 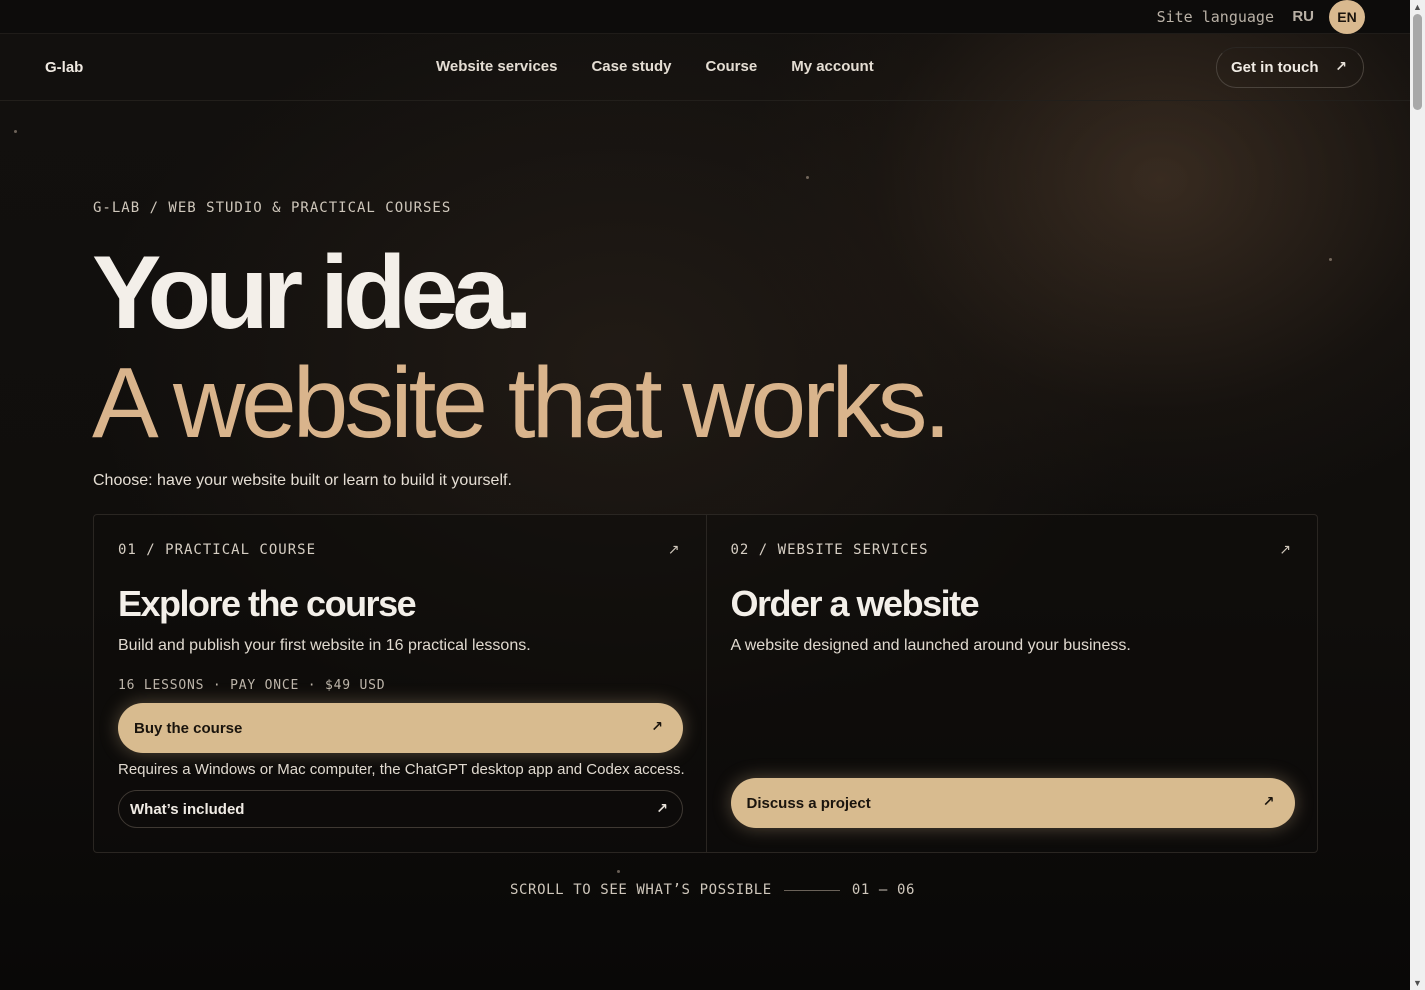 What do you see at coordinates (811, 890) in the screenshot?
I see `scroll-hint-divider` at bounding box center [811, 890].